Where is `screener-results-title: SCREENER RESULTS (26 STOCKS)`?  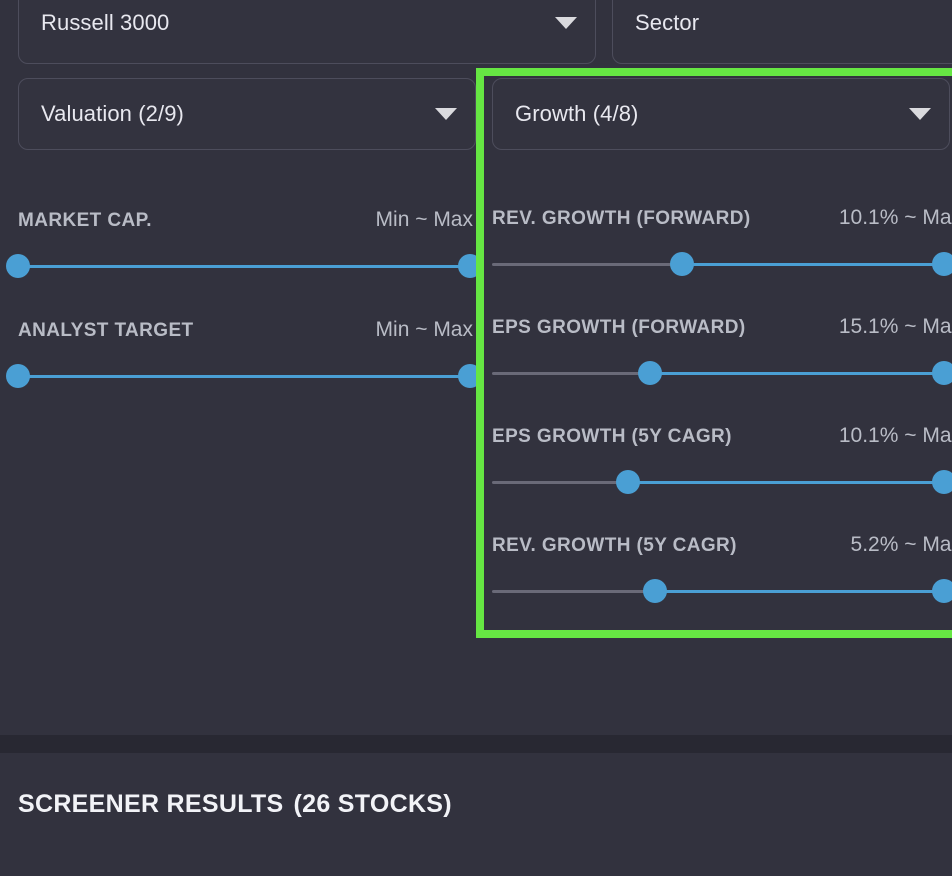 screener-results-title: SCREENER RESULTS (26 STOCKS) is located at coordinates (235, 804).